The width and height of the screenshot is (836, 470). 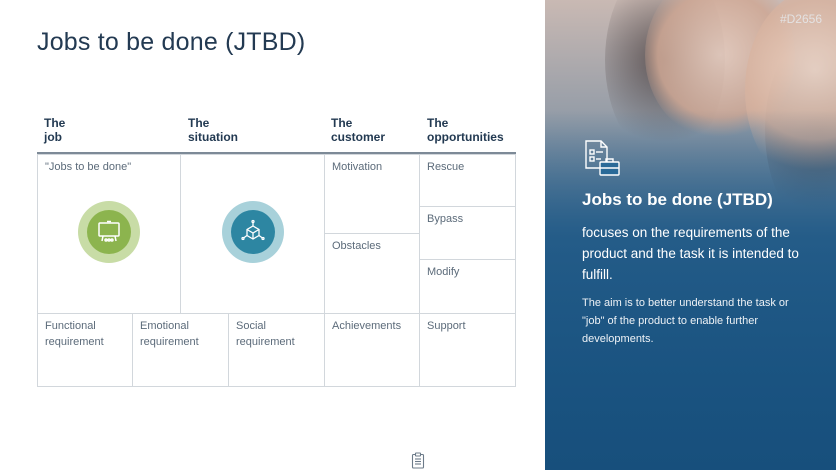 What do you see at coordinates (602, 158) in the screenshot?
I see `document-briefcase-icon` at bounding box center [602, 158].